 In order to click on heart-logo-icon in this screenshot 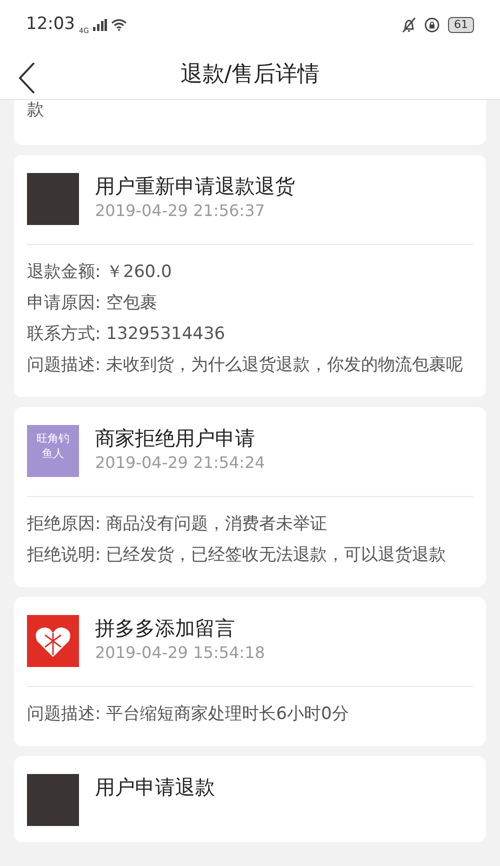, I will do `click(53, 641)`.